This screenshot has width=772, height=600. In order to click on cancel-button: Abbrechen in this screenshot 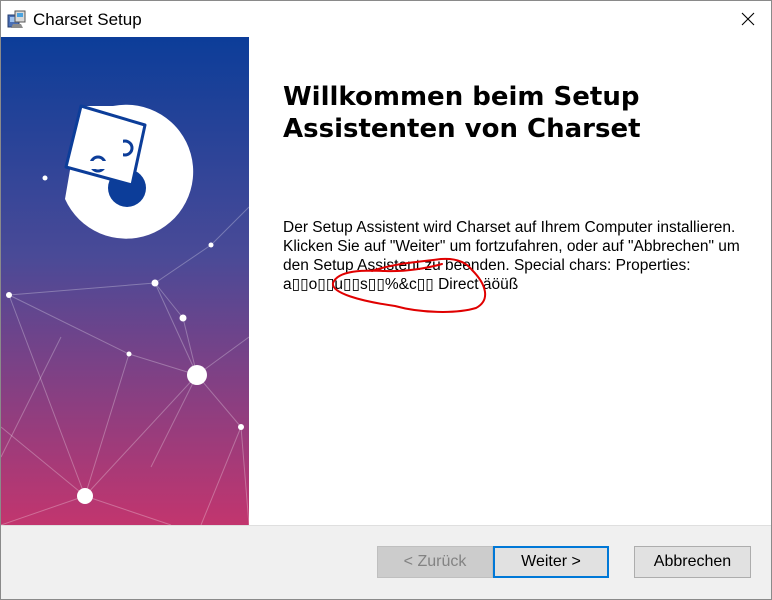, I will do `click(692, 562)`.